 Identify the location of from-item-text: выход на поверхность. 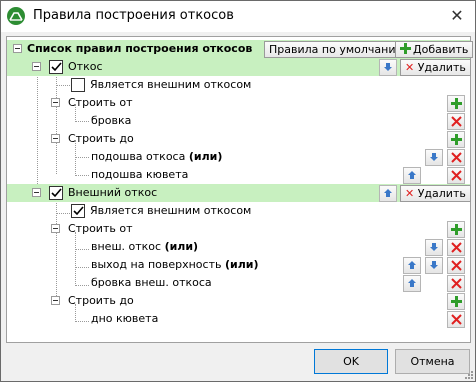
(156, 264).